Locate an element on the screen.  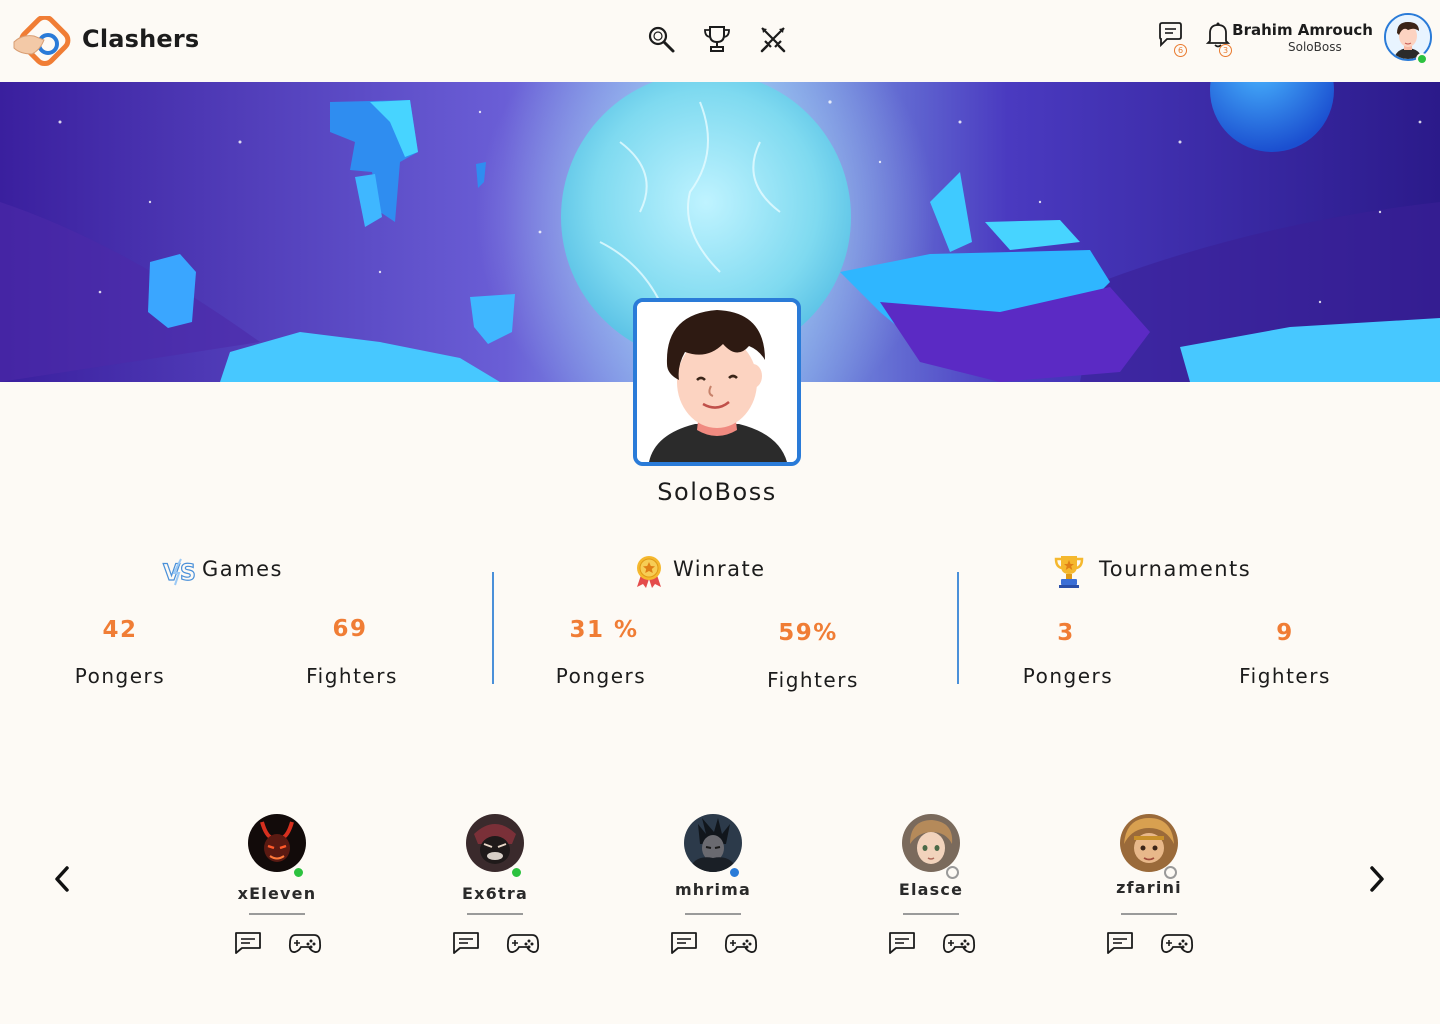
tournaments-title: Tournaments is located at coordinates (1175, 569).